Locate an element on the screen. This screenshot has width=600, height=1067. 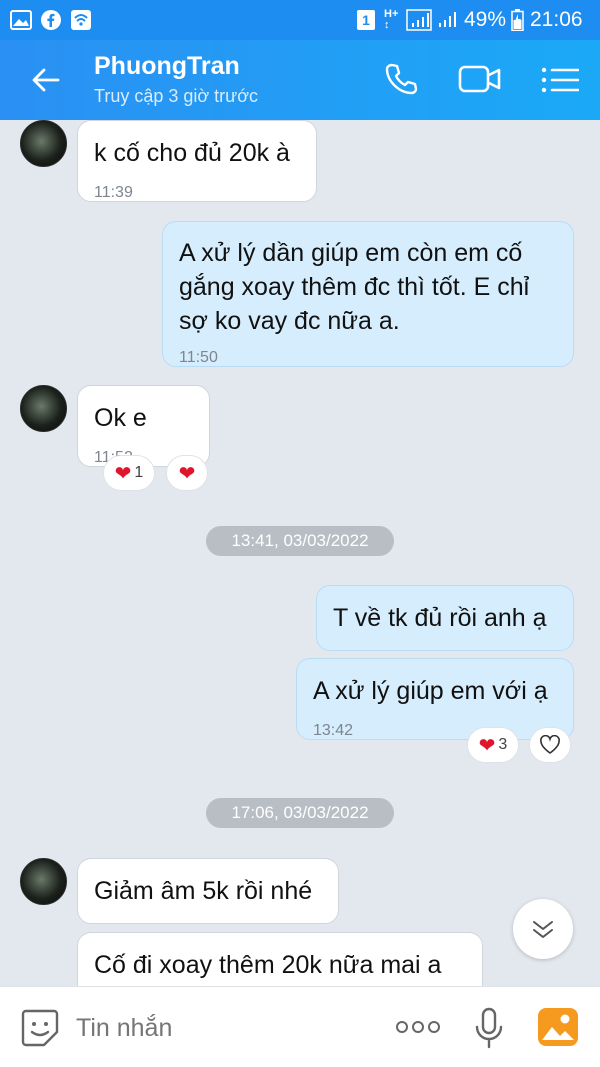
reaction-summary: ❤ 3 is located at coordinates (493, 745).